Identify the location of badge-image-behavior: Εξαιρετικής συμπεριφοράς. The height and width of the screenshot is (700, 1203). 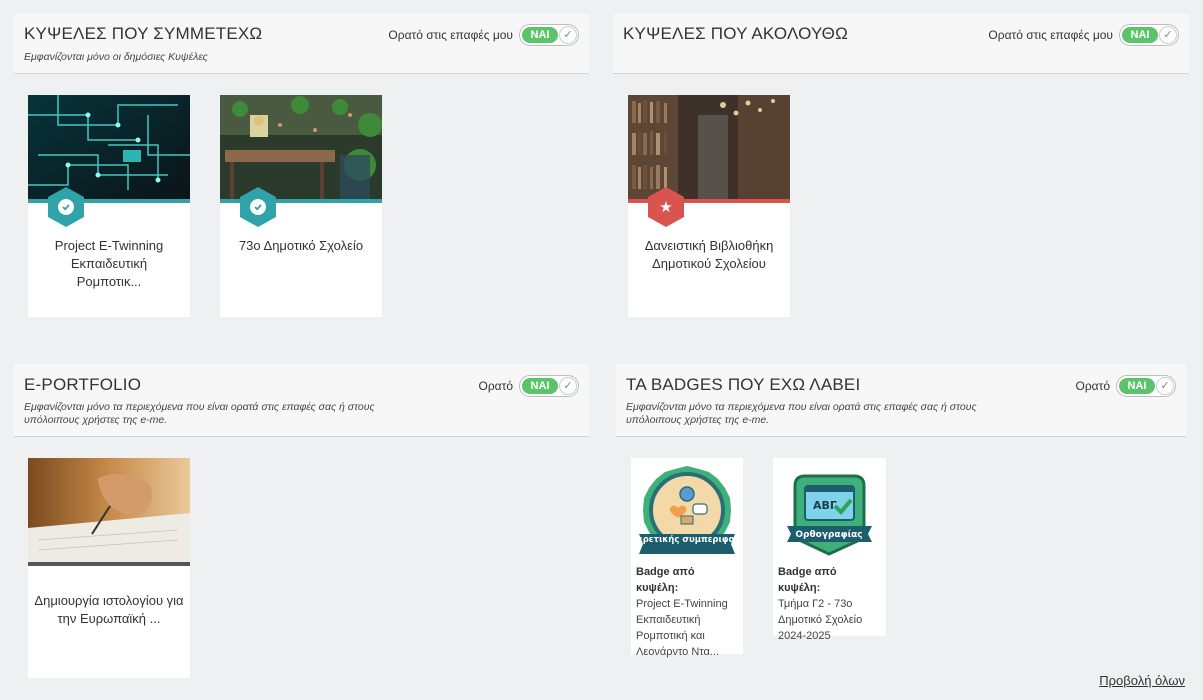
(687, 511).